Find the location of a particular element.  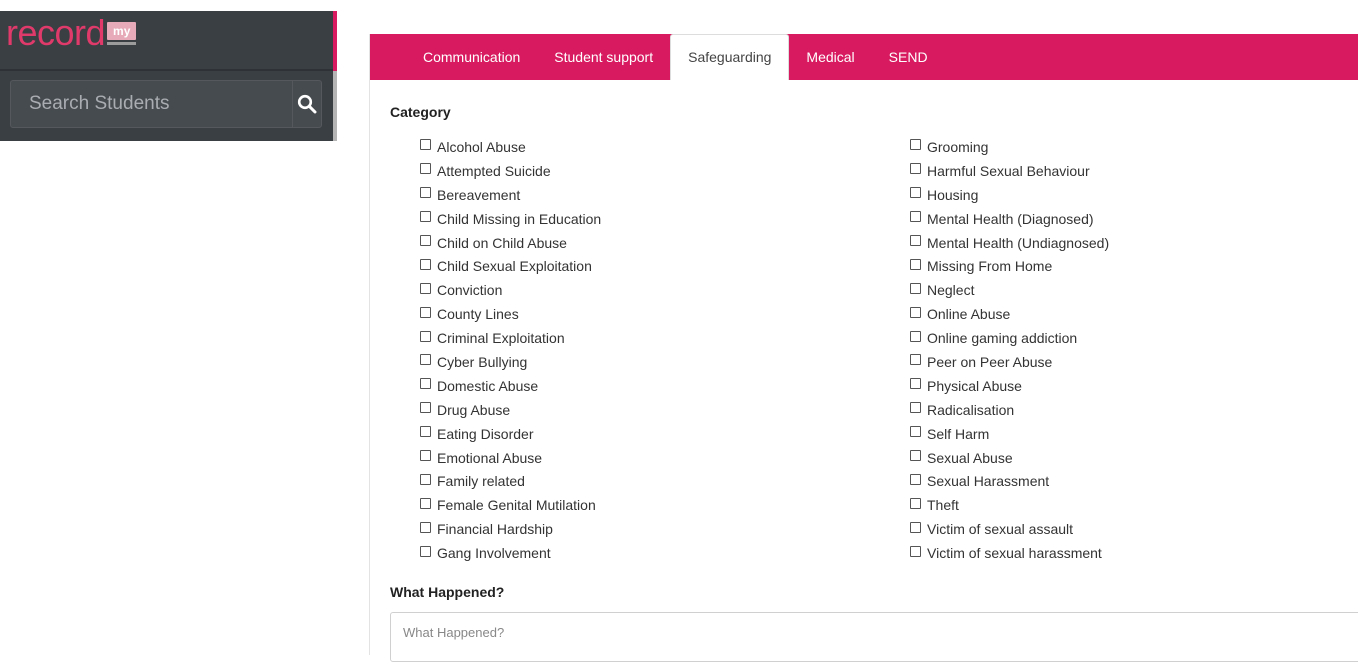

tab-communication: Communication is located at coordinates (471, 57).